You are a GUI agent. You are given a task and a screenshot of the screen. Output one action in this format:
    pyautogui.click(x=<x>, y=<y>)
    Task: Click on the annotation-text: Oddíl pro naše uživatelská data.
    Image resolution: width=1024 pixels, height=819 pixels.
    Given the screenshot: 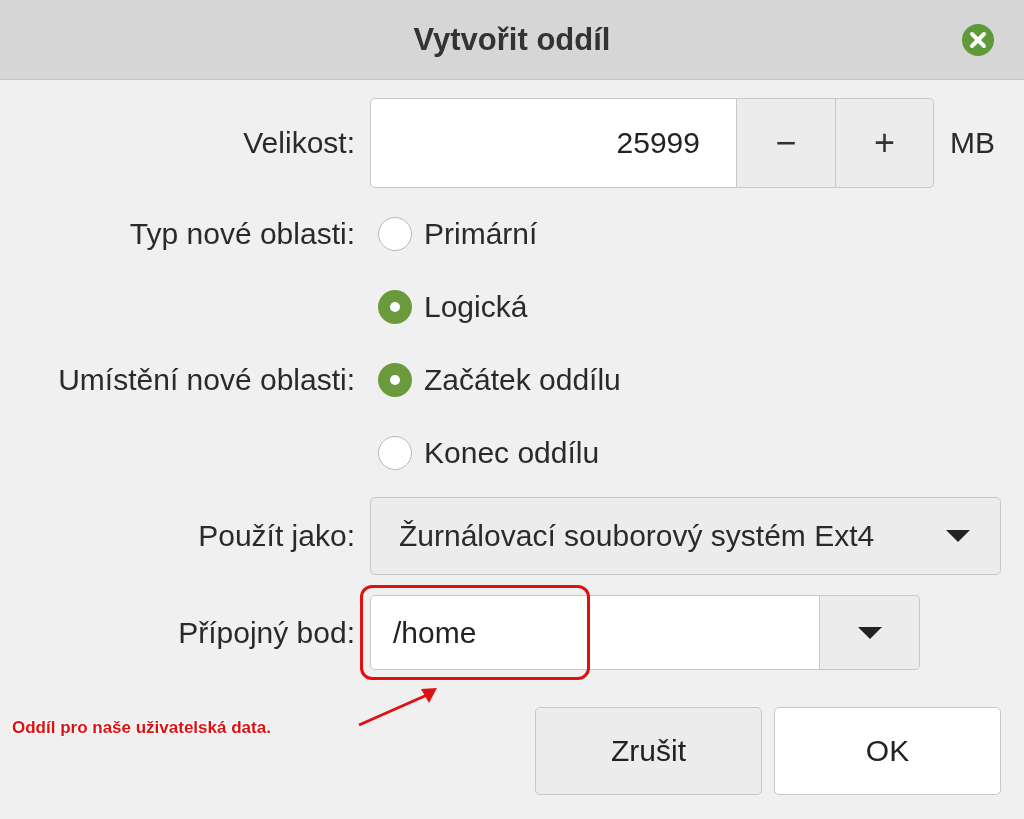 What is the action you would take?
    pyautogui.click(x=141, y=728)
    